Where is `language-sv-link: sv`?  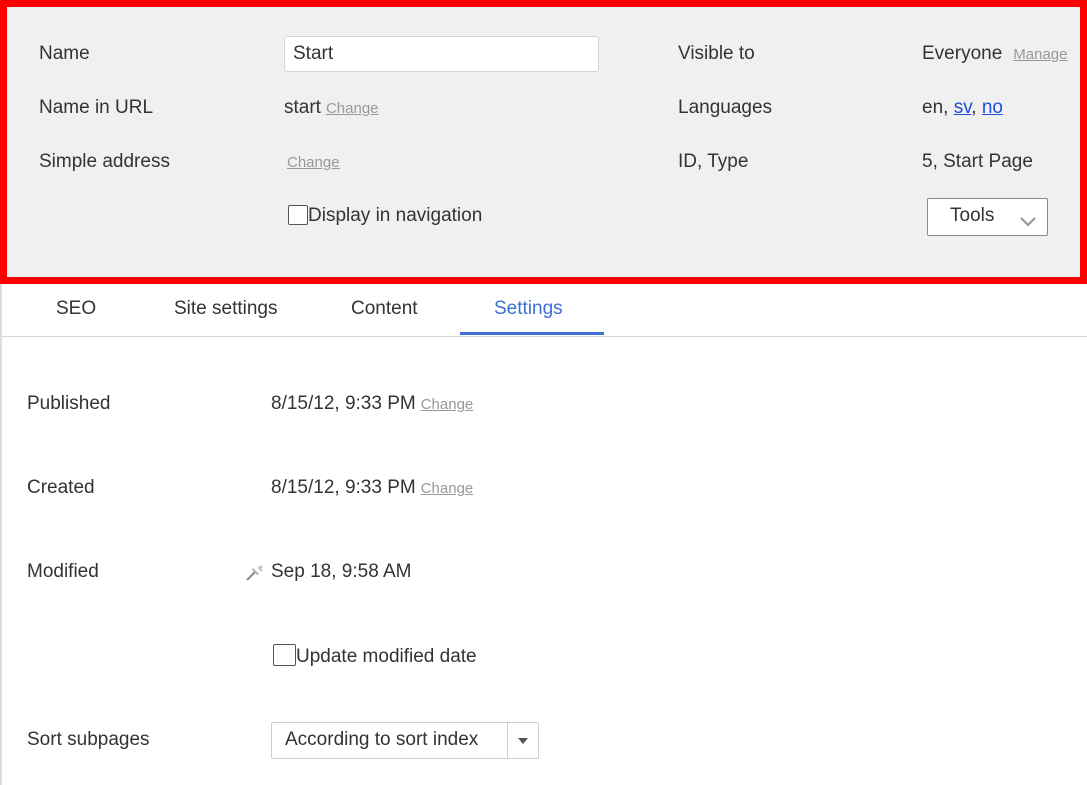 language-sv-link: sv is located at coordinates (963, 107).